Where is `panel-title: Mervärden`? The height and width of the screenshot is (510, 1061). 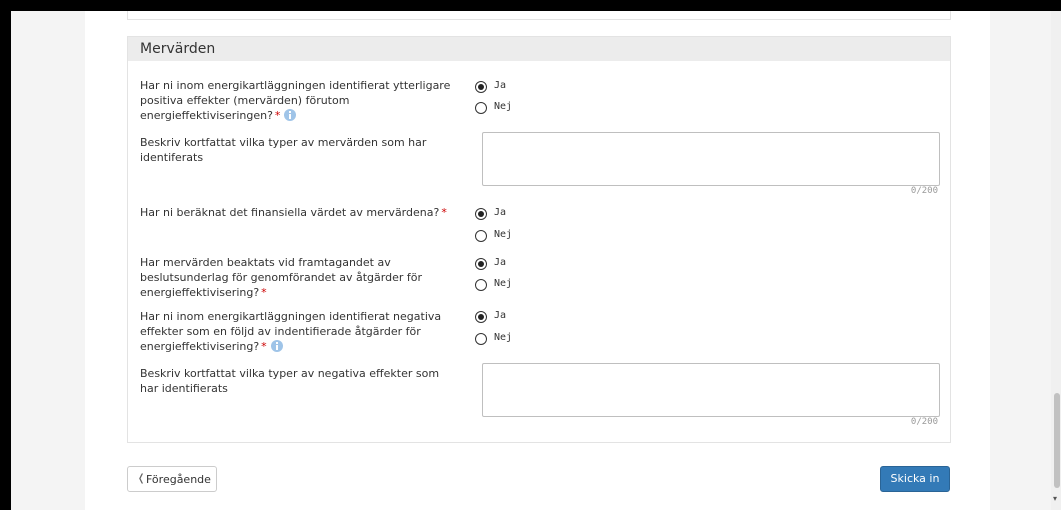
panel-title: Mervärden is located at coordinates (178, 49).